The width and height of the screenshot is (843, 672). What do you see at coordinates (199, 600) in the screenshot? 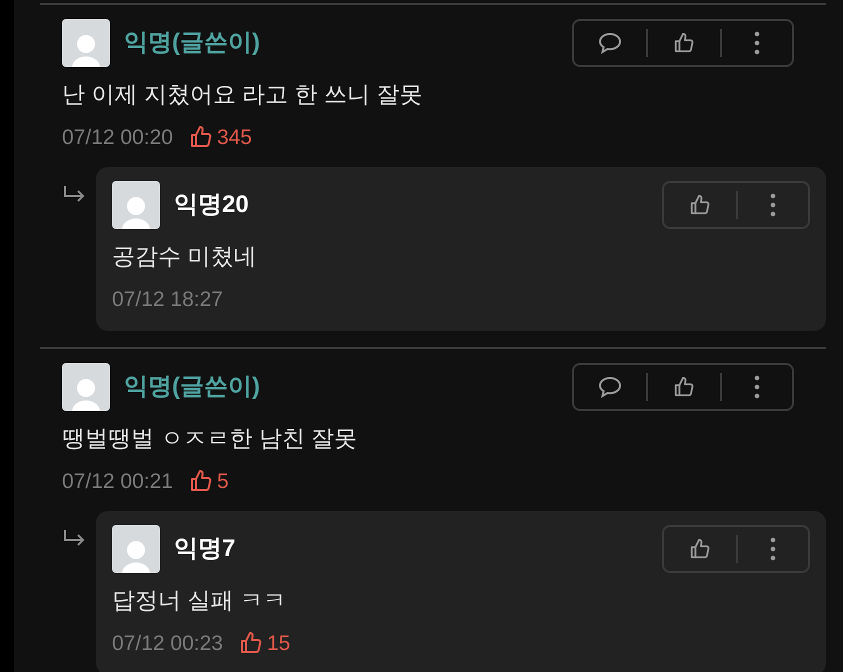
I see `comment-text: 답정너 실패 ㅋㅋ` at bounding box center [199, 600].